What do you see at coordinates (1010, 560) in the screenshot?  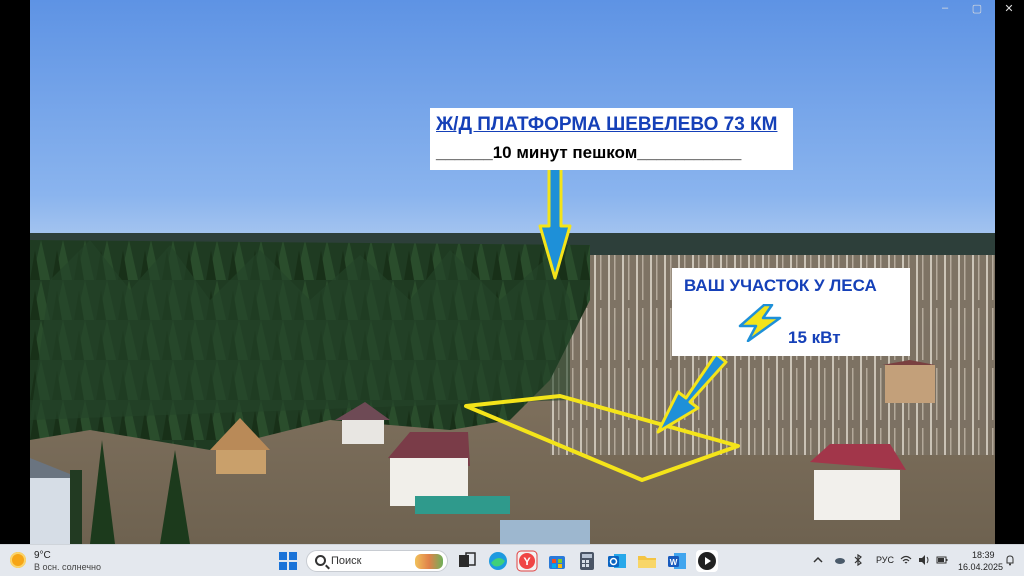 I see `notifications-icon` at bounding box center [1010, 560].